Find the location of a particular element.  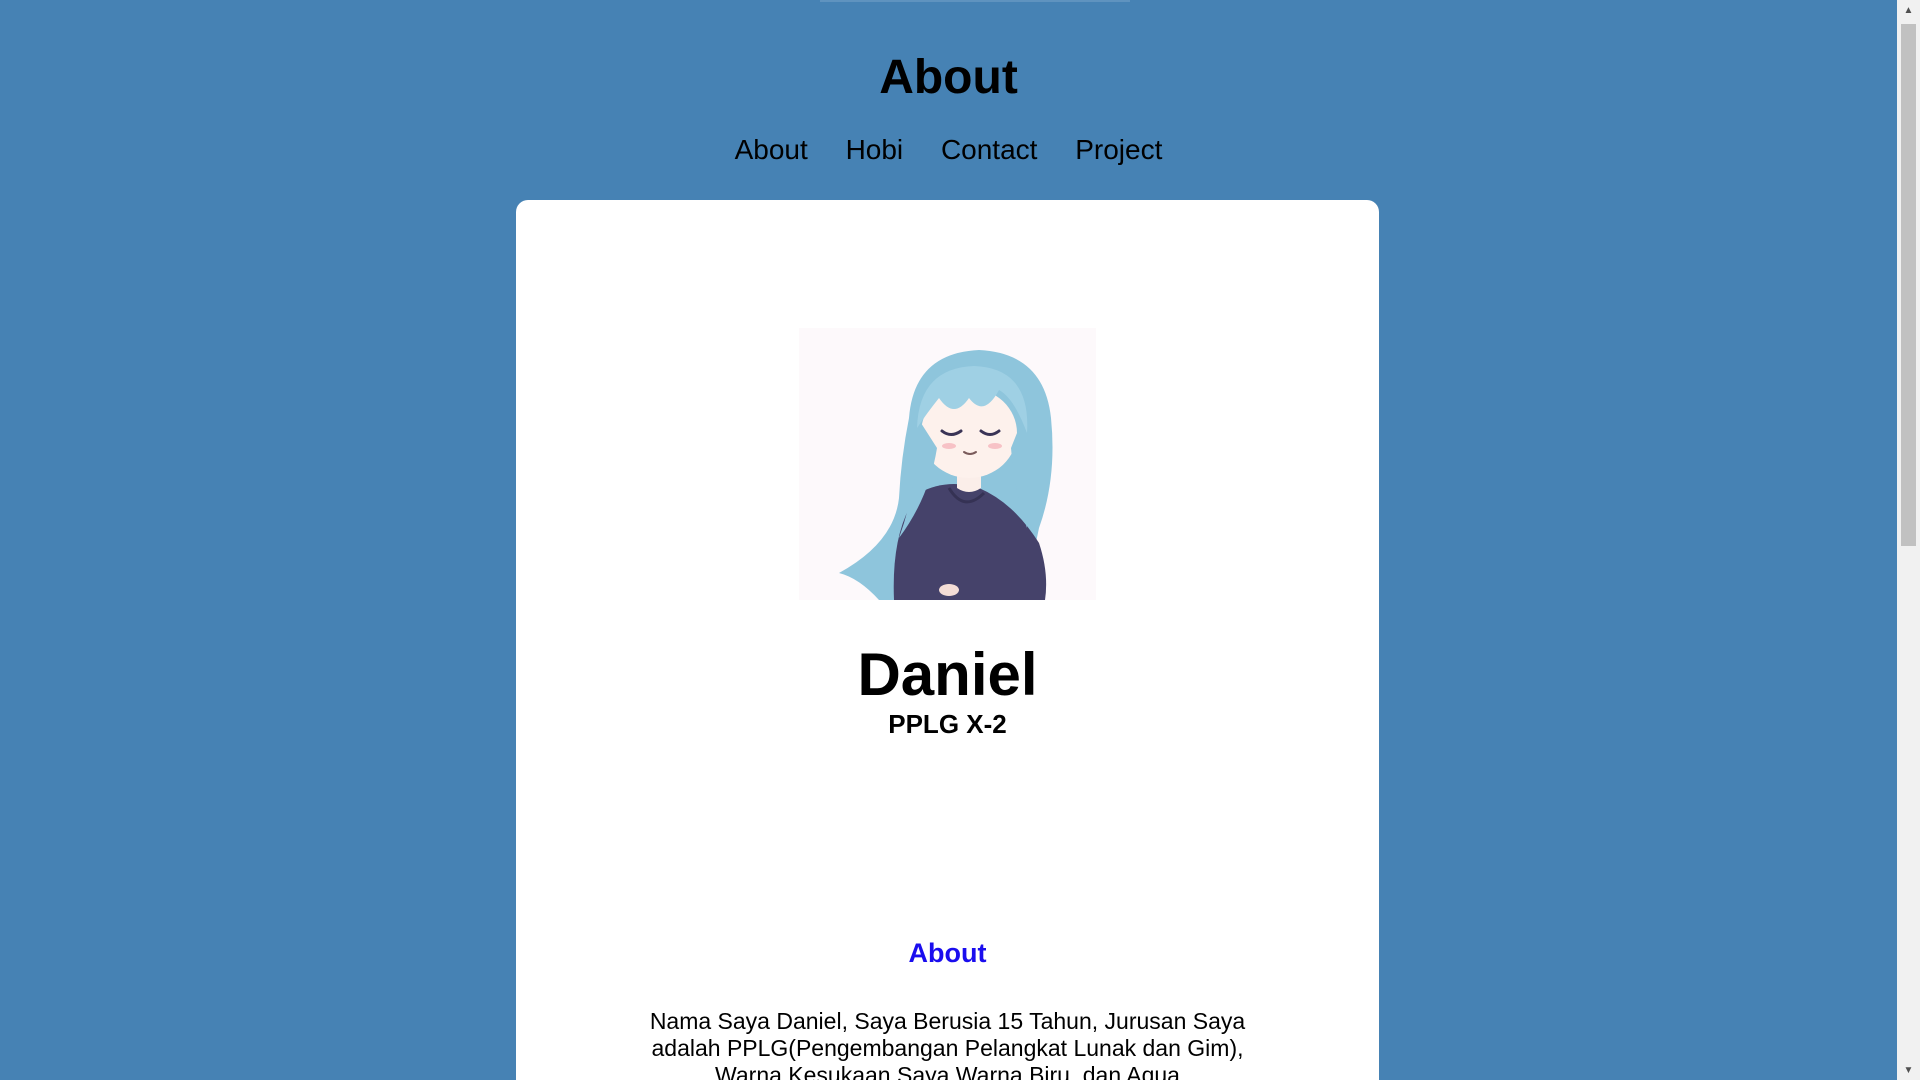

vertical-scrollbar: ▲ ▼ is located at coordinates (1908, 540).